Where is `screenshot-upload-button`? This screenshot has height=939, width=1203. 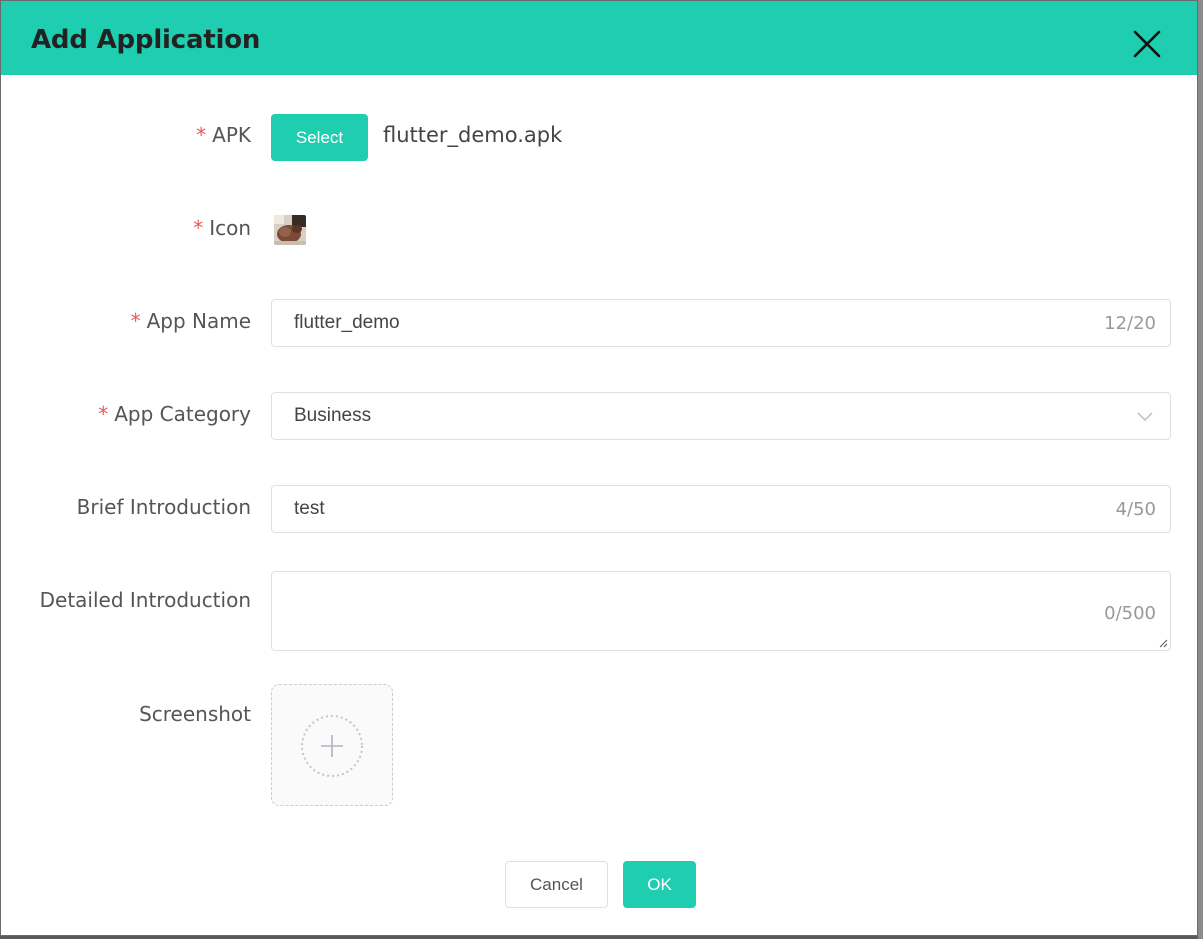
screenshot-upload-button is located at coordinates (332, 745).